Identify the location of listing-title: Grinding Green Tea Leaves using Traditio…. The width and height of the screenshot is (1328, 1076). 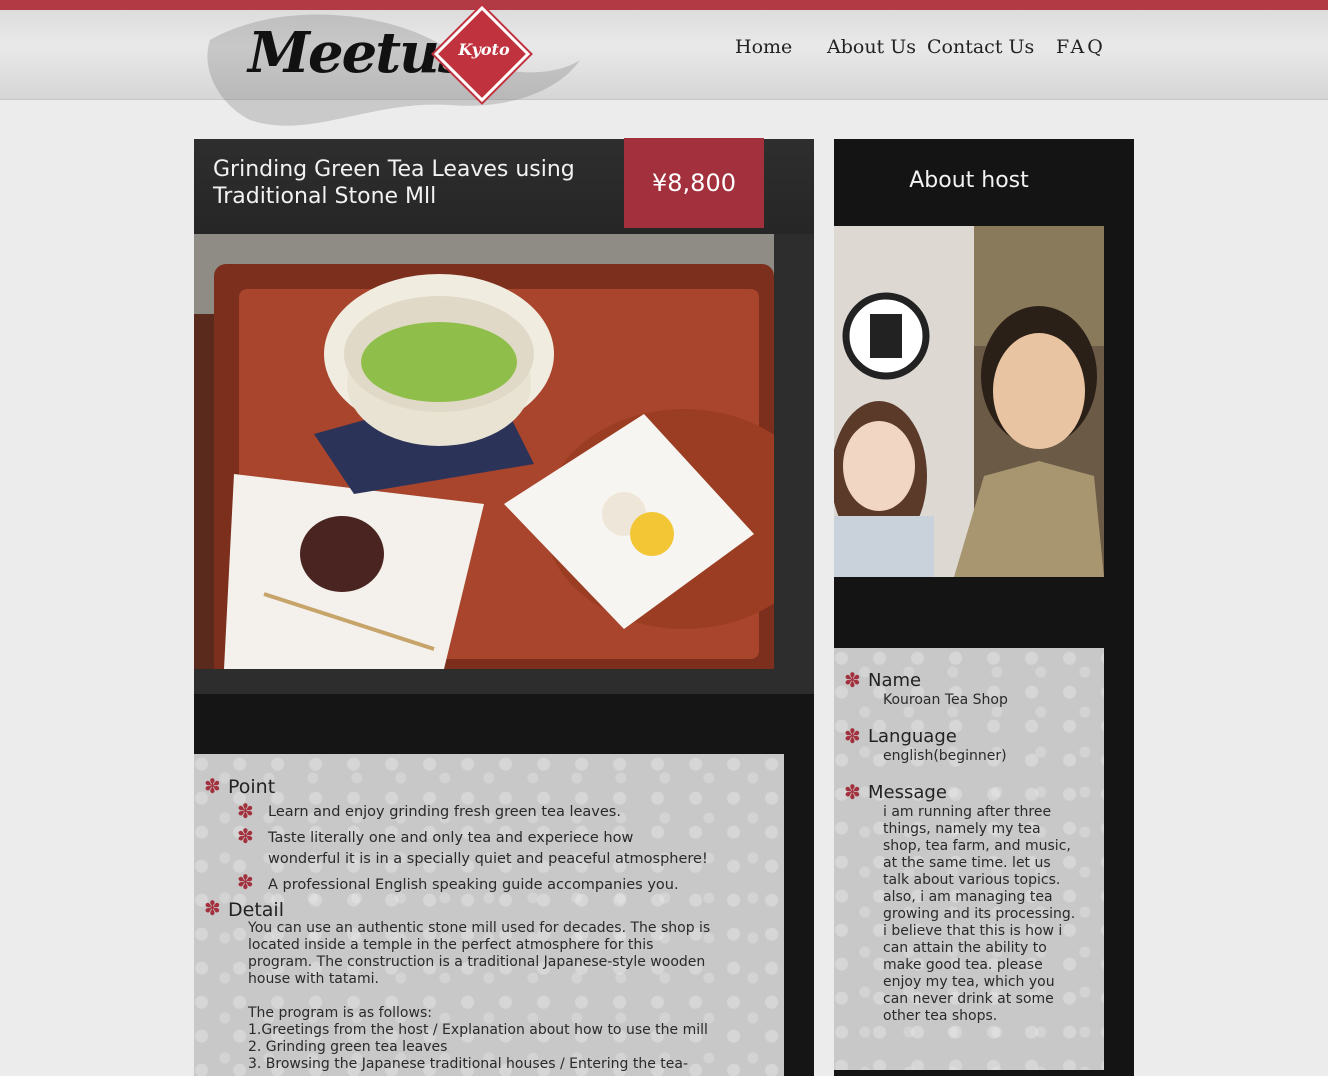
(394, 183).